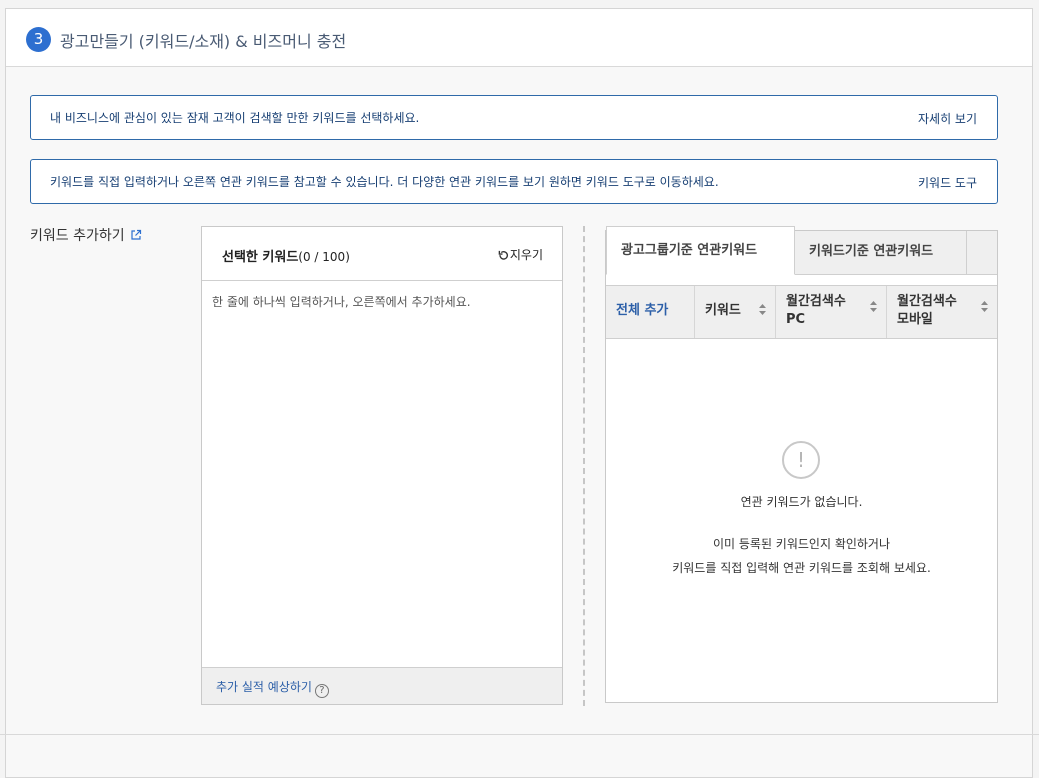 The image size is (1039, 778). Describe the element at coordinates (235, 118) in the screenshot. I see `info-banner-text: 내 비즈니스에 관심이 있는 잠재 고객이 검색할 만한 키워드를 선택하세요.` at that location.